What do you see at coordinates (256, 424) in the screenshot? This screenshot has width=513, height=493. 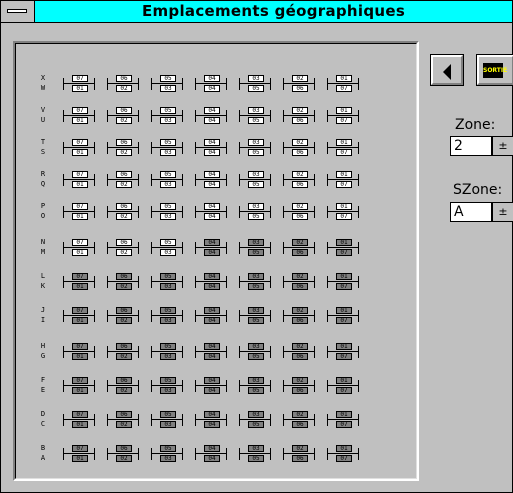 I see `cell-number-bottom: 05` at bounding box center [256, 424].